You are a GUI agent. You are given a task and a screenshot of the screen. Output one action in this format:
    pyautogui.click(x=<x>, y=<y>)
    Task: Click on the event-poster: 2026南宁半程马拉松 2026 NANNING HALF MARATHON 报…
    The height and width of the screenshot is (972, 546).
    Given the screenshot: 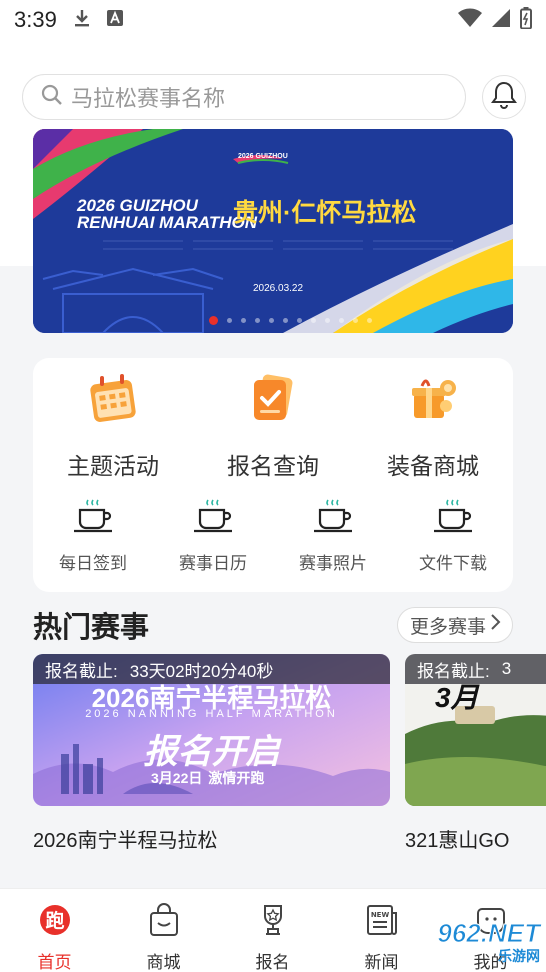 What is the action you would take?
    pyautogui.click(x=211, y=730)
    